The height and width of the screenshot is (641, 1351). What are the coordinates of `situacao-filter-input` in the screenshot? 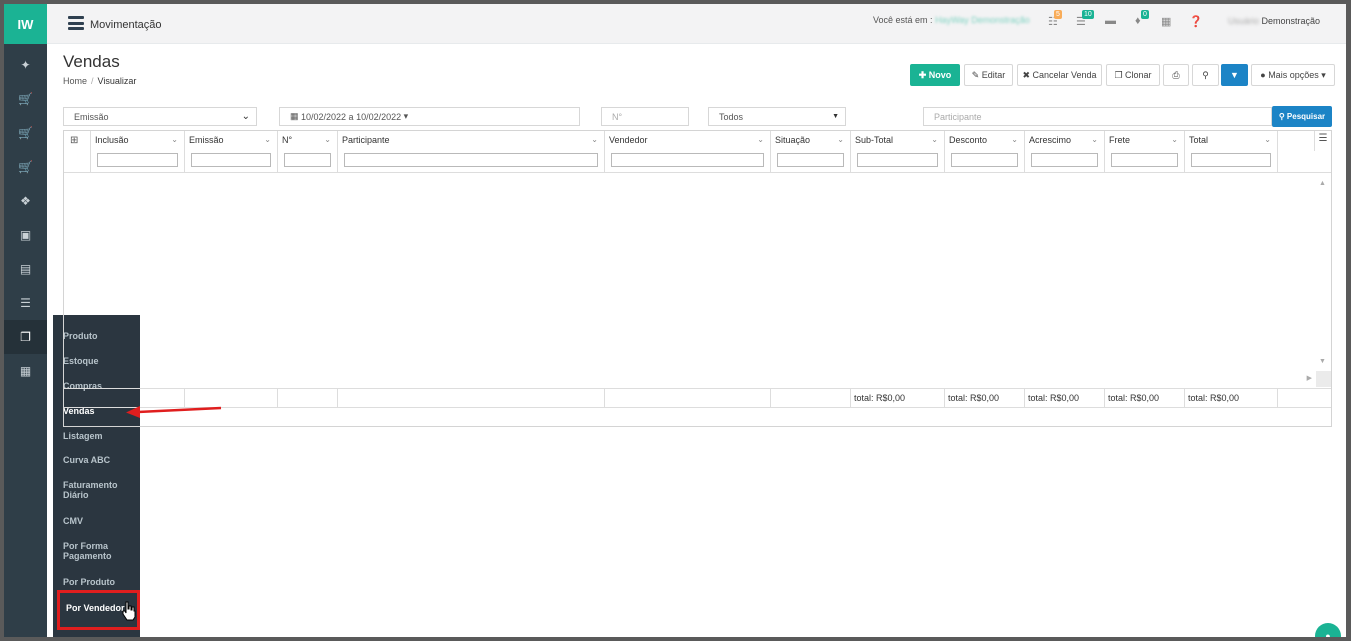 It's located at (810, 160).